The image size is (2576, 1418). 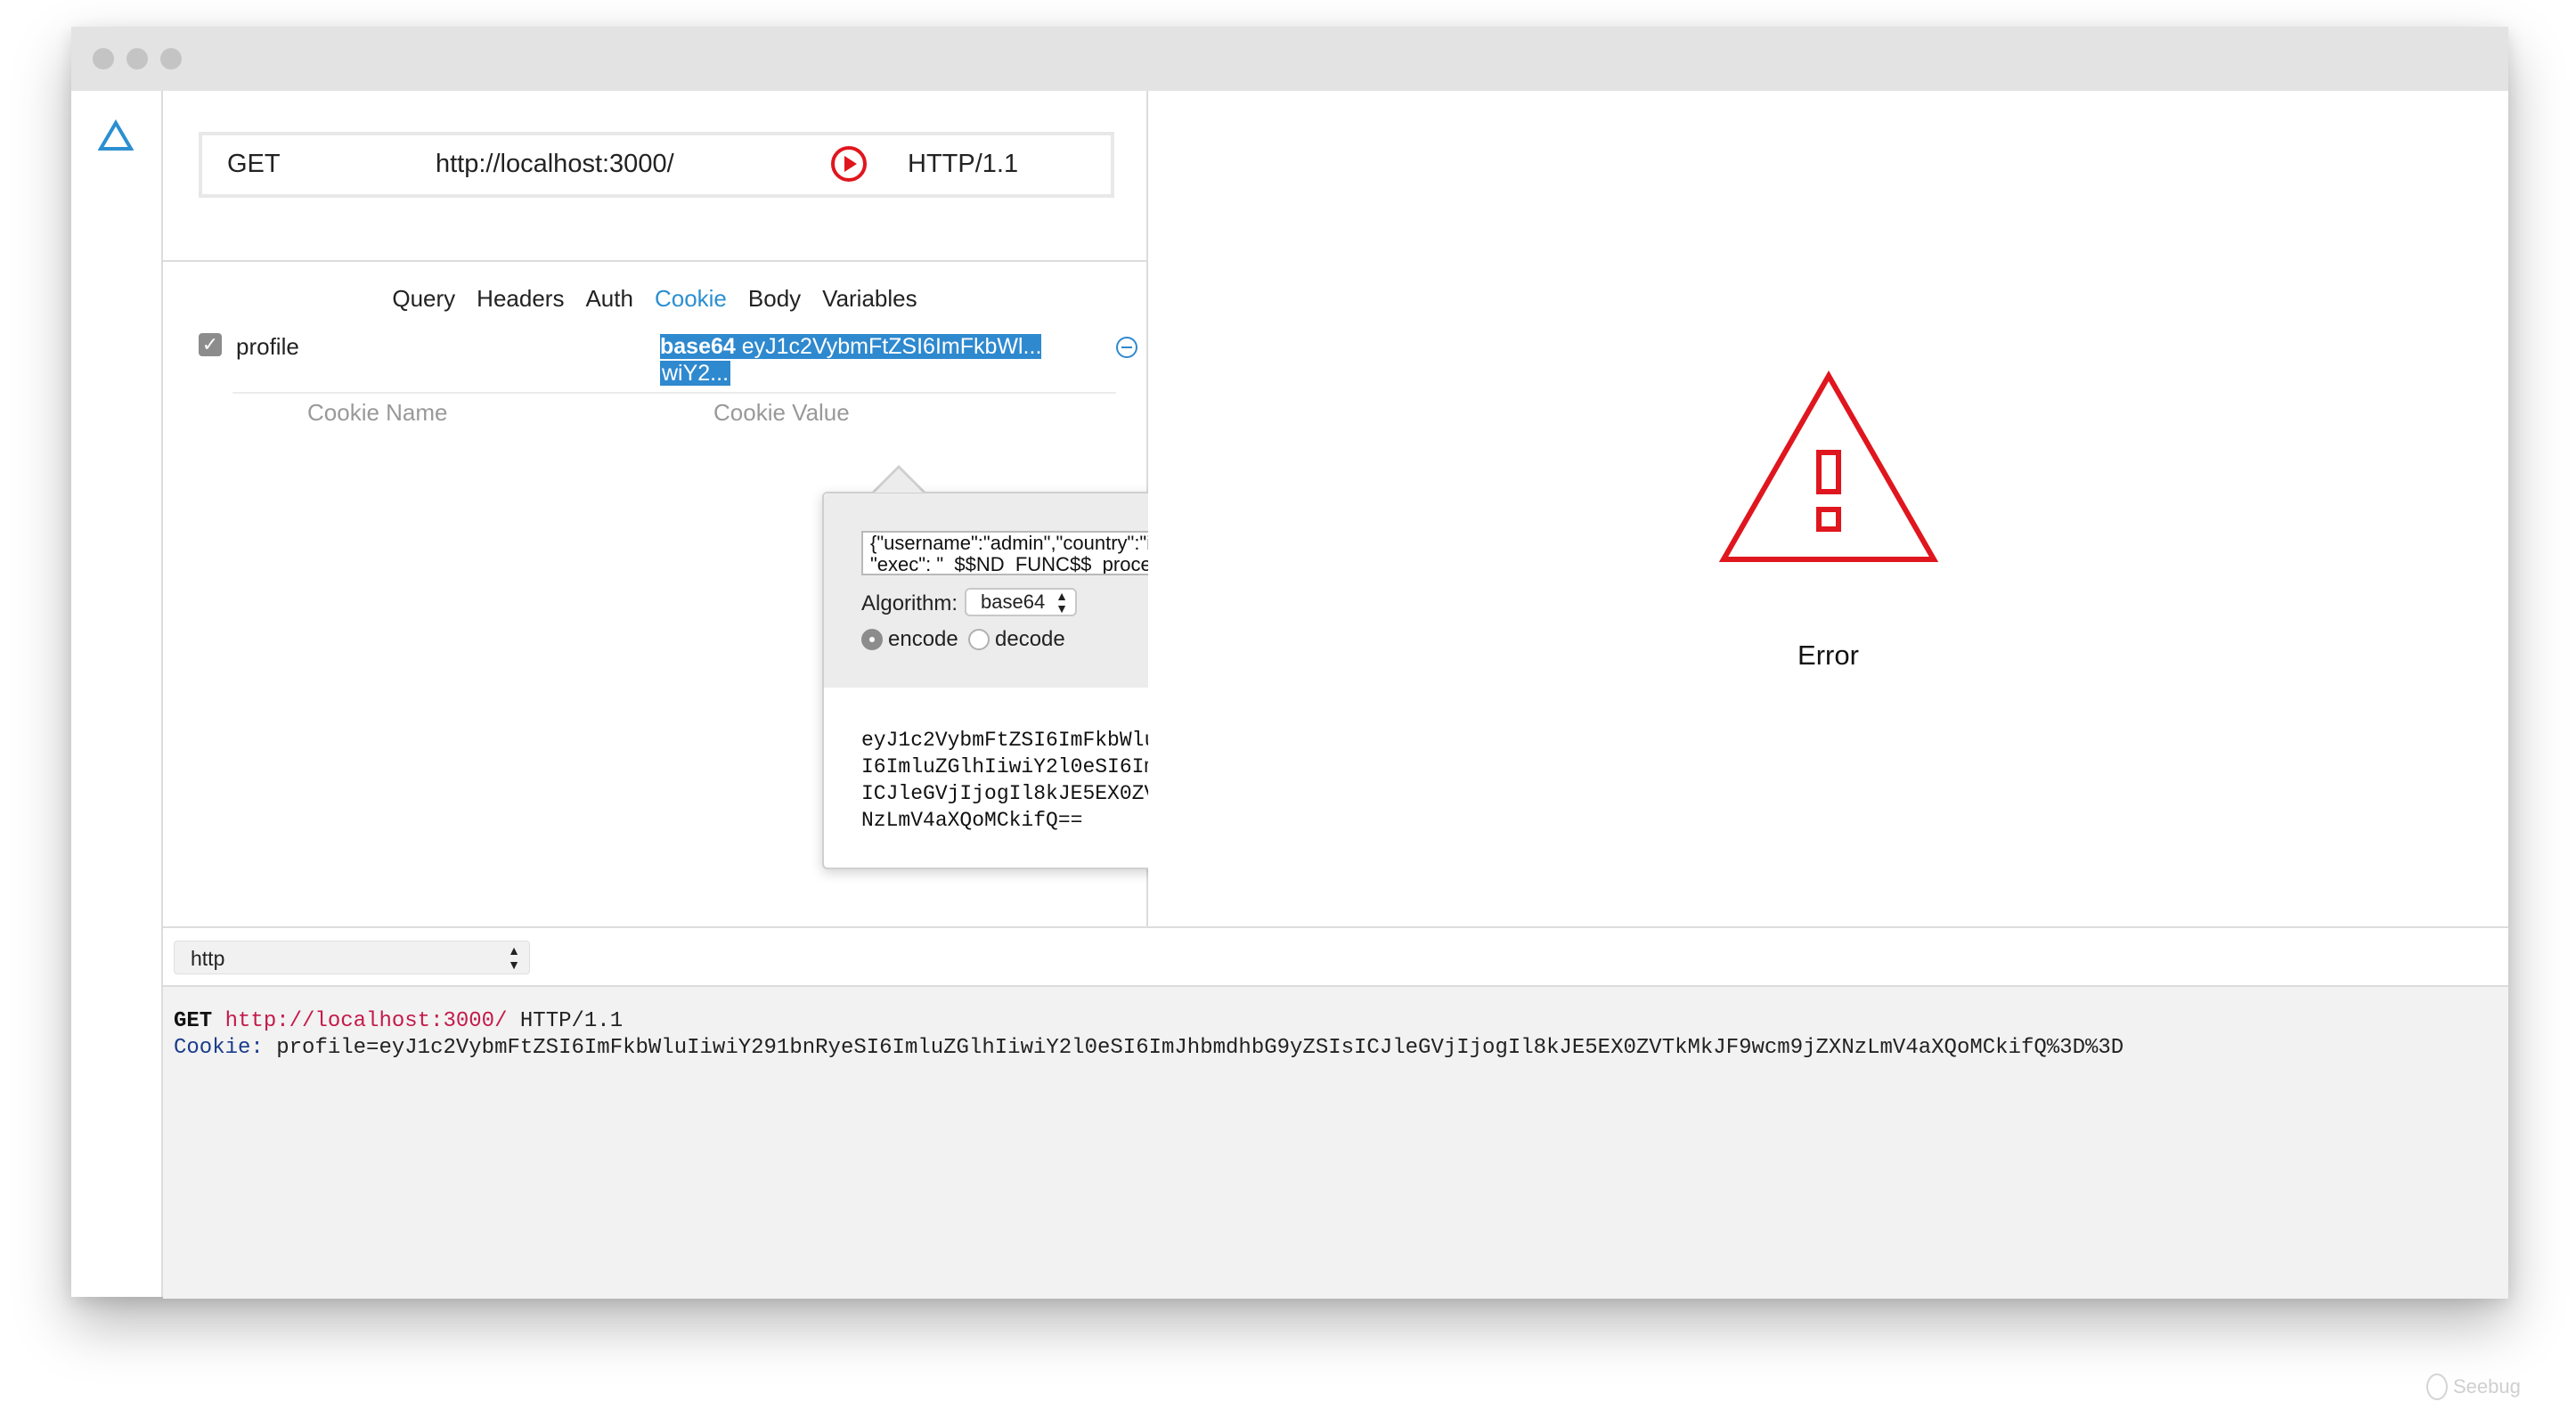 What do you see at coordinates (849, 164) in the screenshot?
I see `send-play-icon` at bounding box center [849, 164].